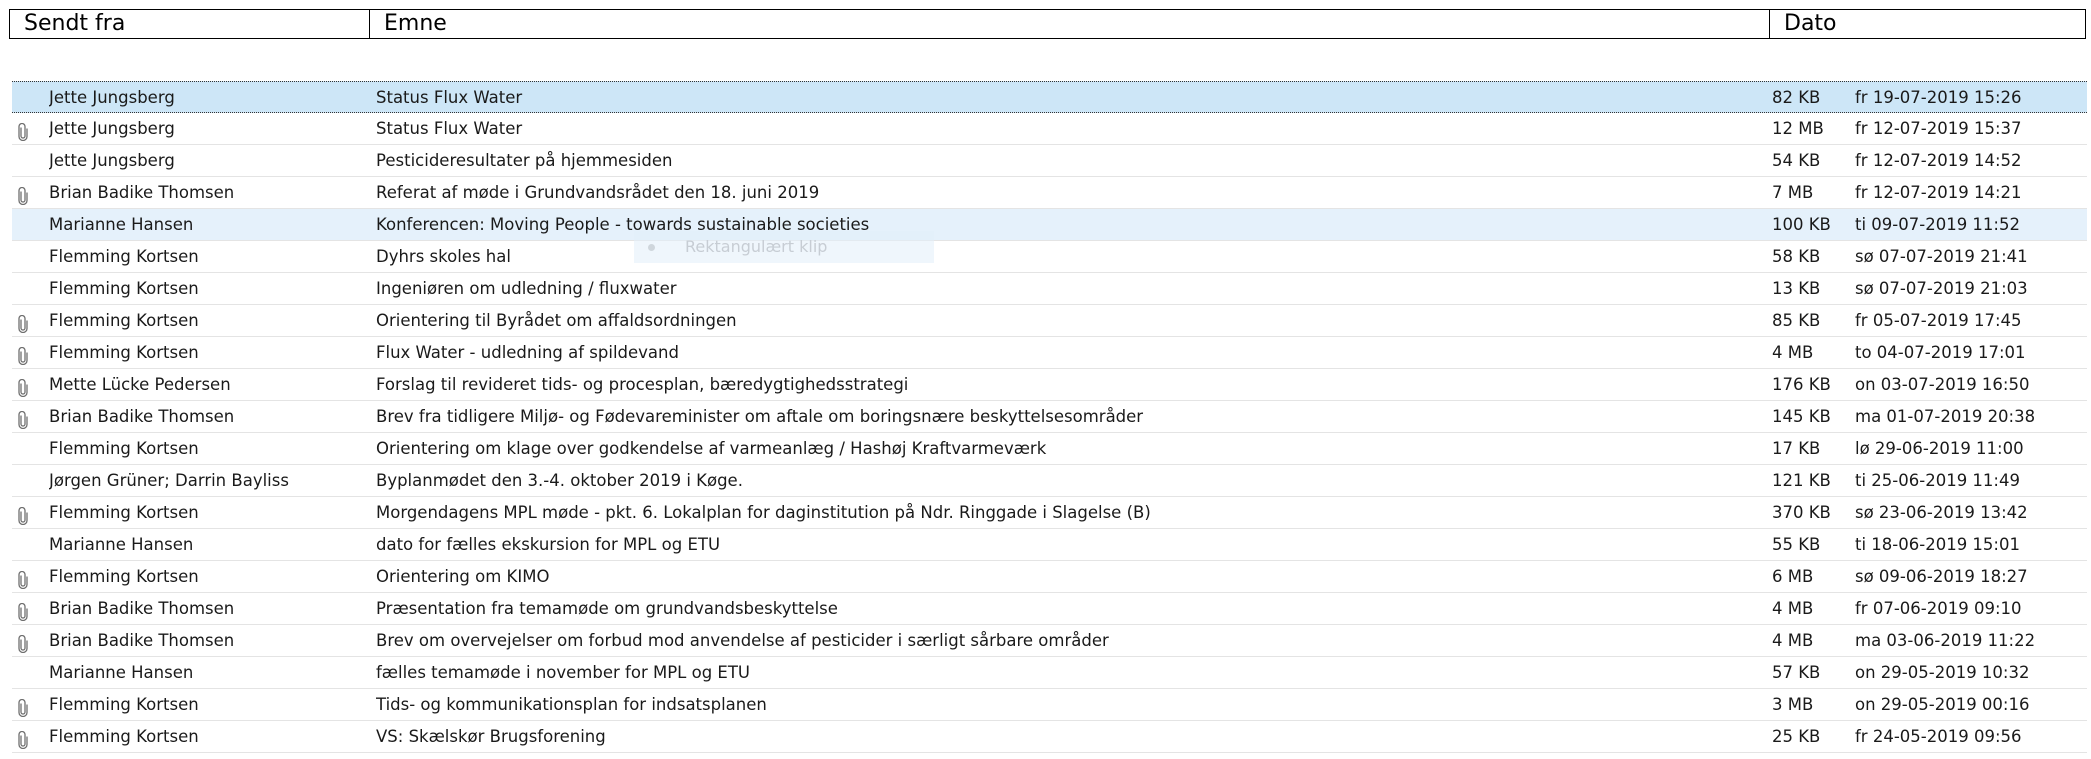  Describe the element at coordinates (463, 576) in the screenshot. I see `message-subject: Orientering om KIMO` at that location.